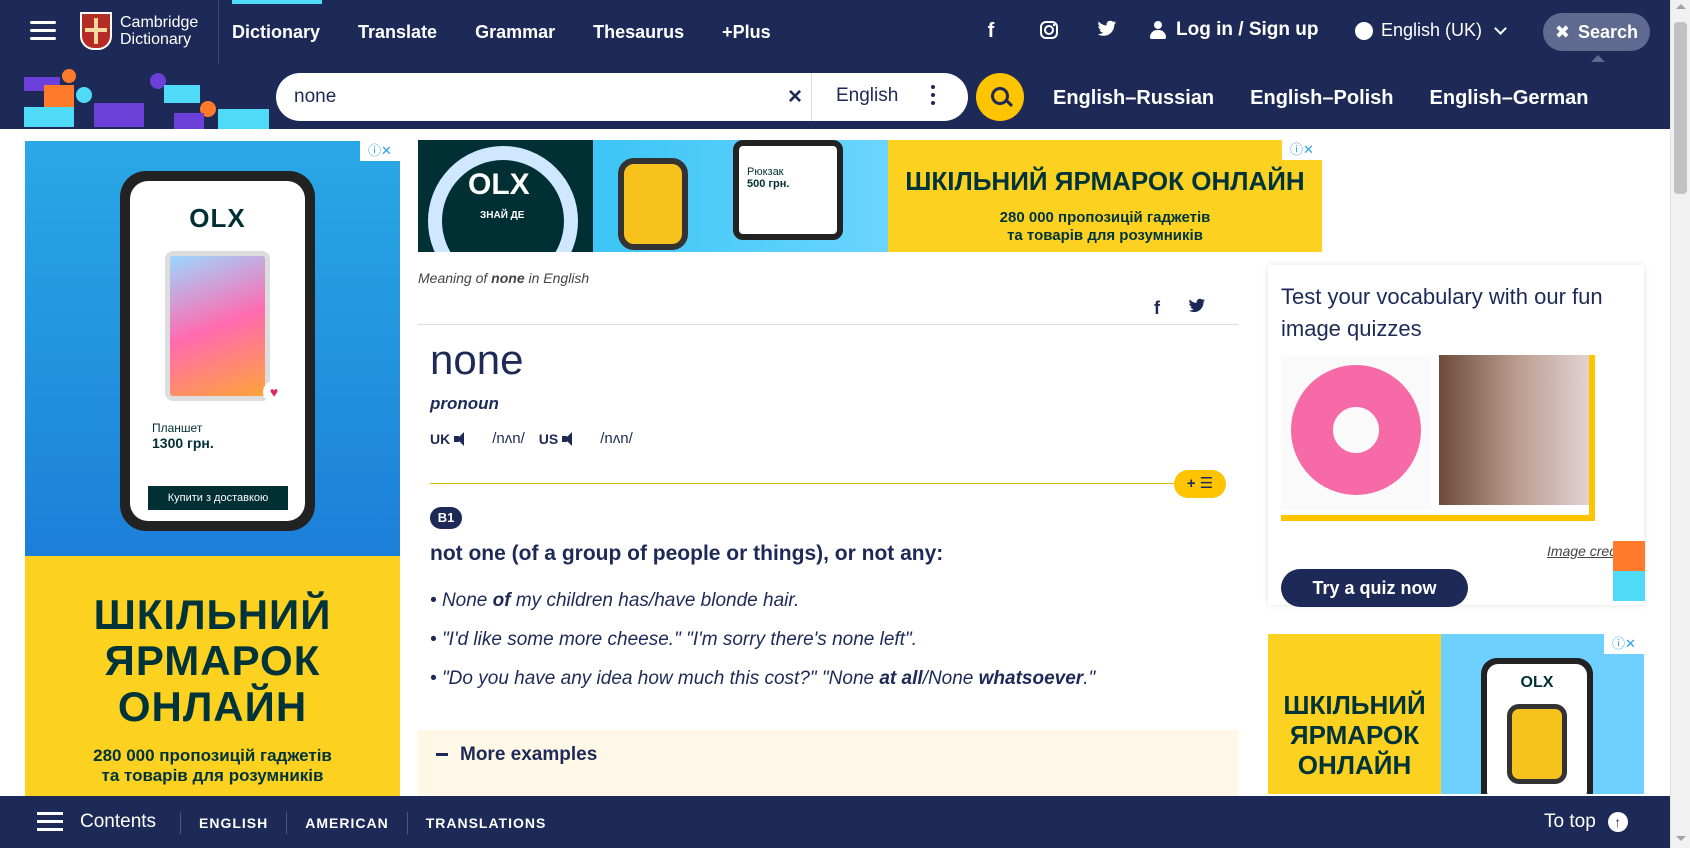 The height and width of the screenshot is (848, 1690). I want to click on language-selector: English (UK), so click(1431, 30).